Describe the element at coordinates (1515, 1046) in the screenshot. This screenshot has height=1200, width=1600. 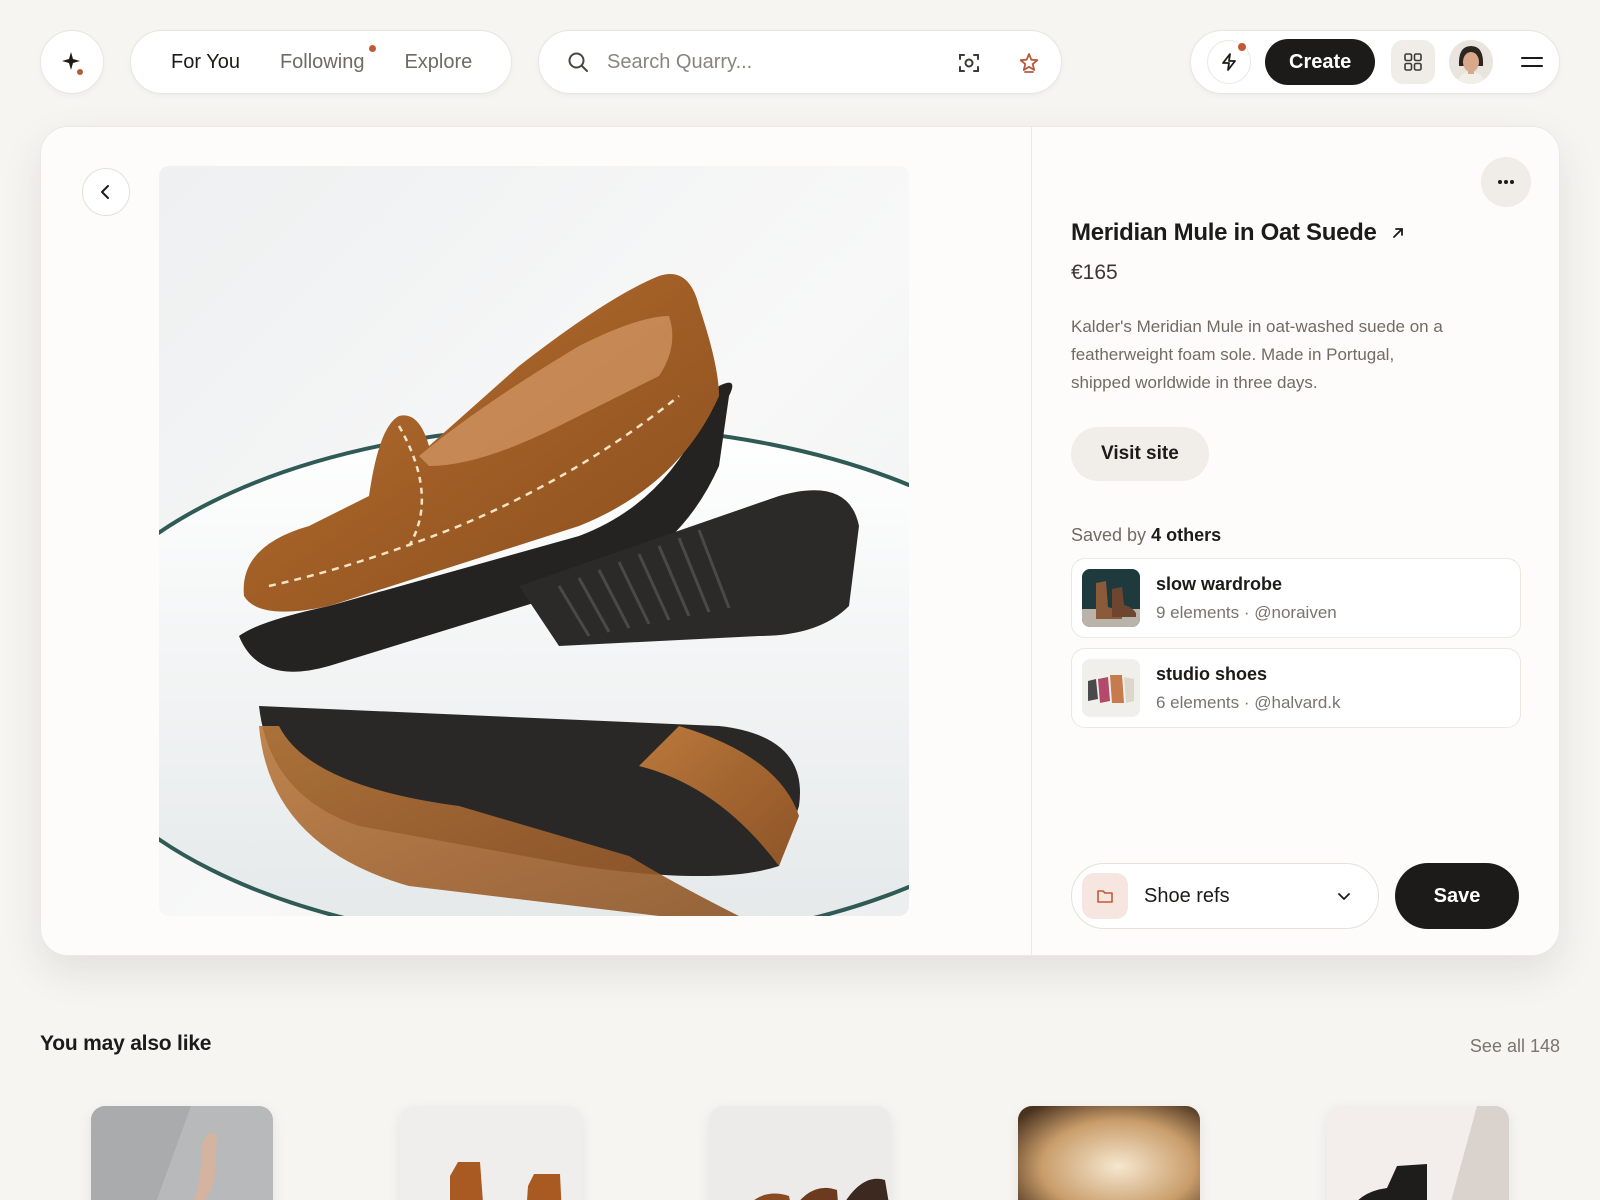
I see `see-all-link: See all 148` at that location.